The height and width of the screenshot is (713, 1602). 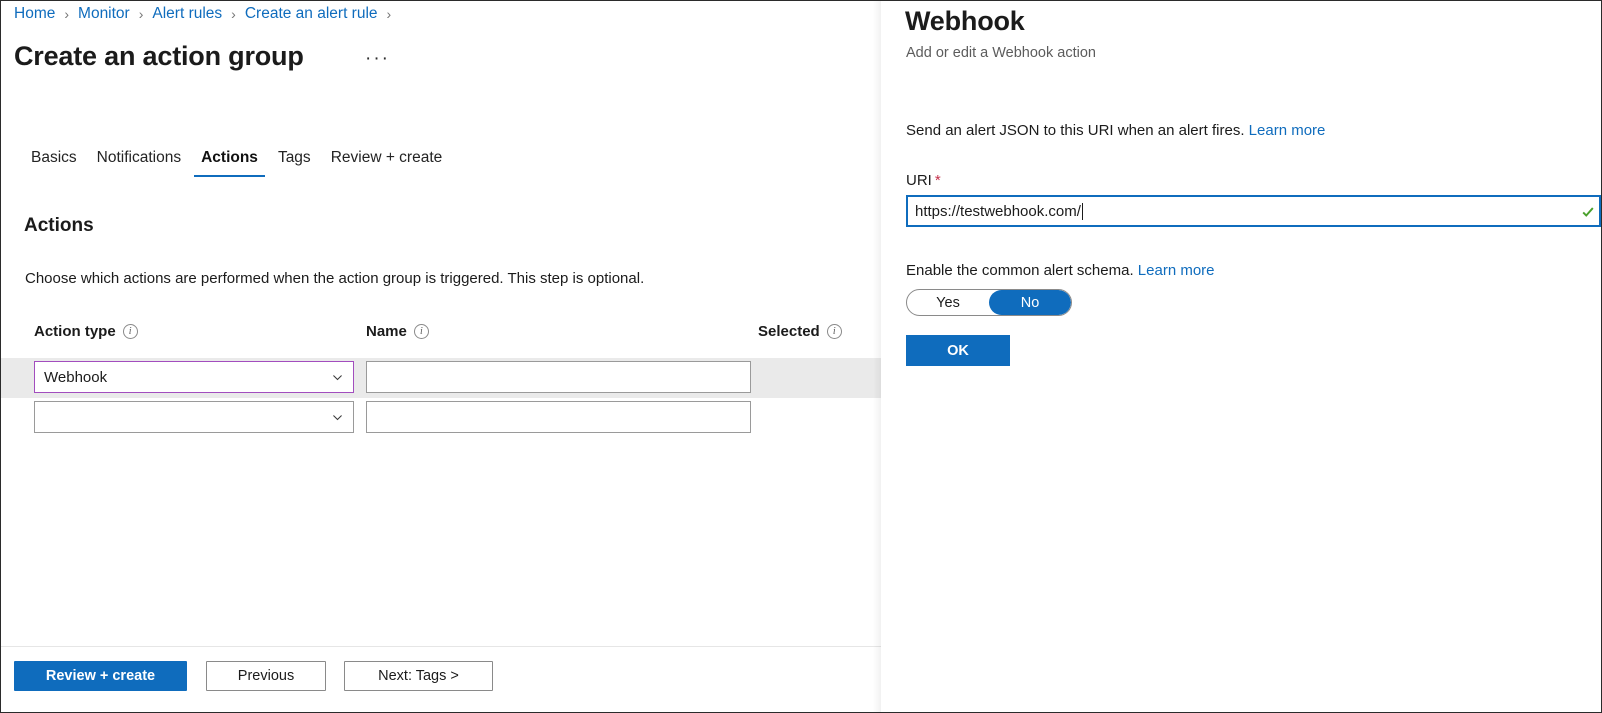 What do you see at coordinates (965, 21) in the screenshot?
I see `panel-title: Webhook` at bounding box center [965, 21].